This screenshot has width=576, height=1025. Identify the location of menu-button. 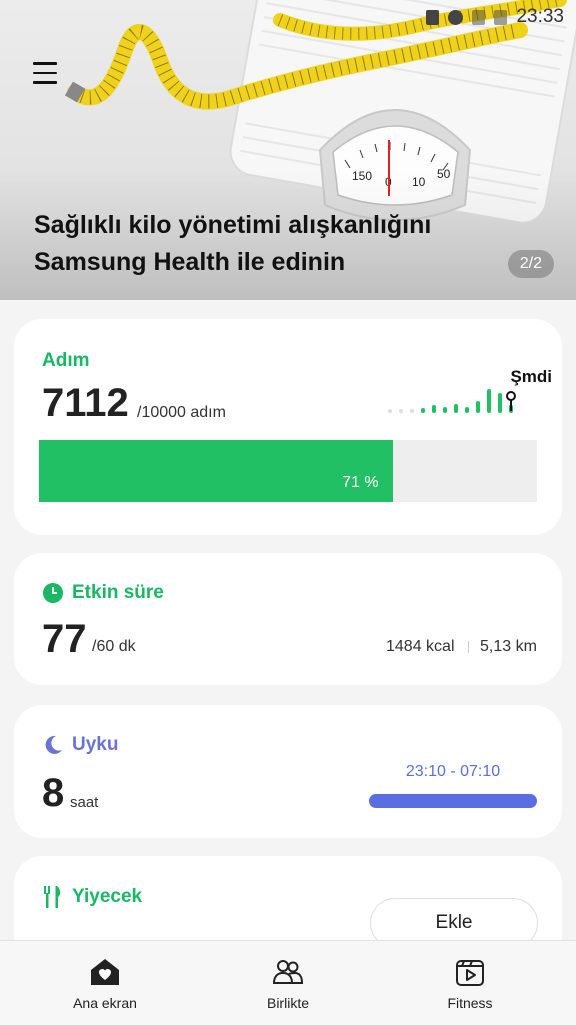
(45, 73).